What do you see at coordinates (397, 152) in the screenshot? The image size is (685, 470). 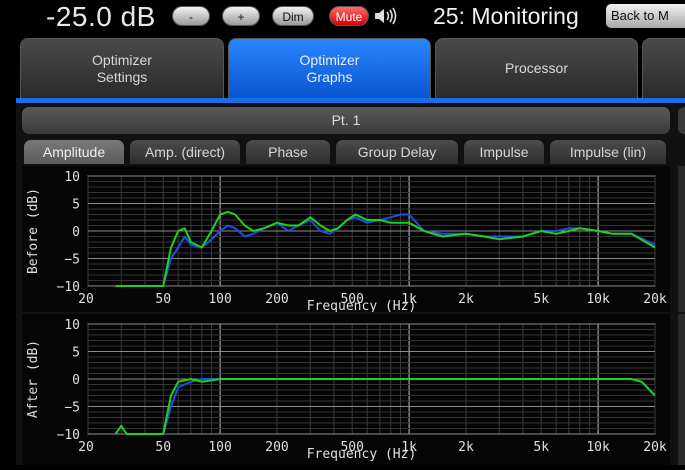 I see `subtab-group-delay: Group Delay` at bounding box center [397, 152].